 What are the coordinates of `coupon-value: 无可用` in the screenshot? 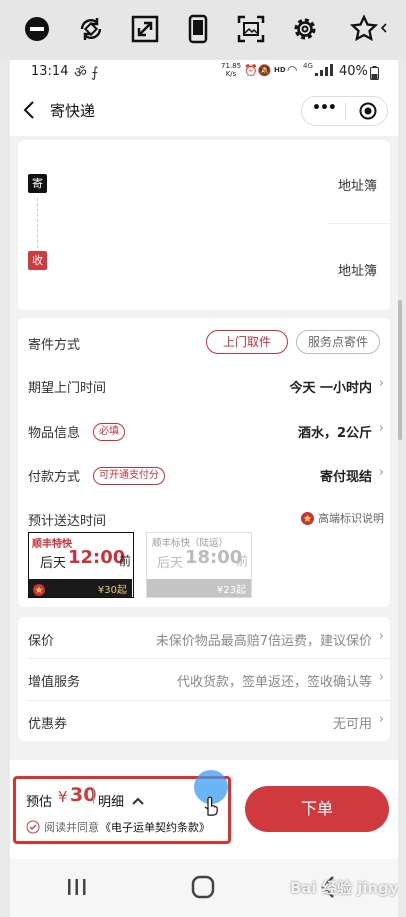 It's located at (352, 724).